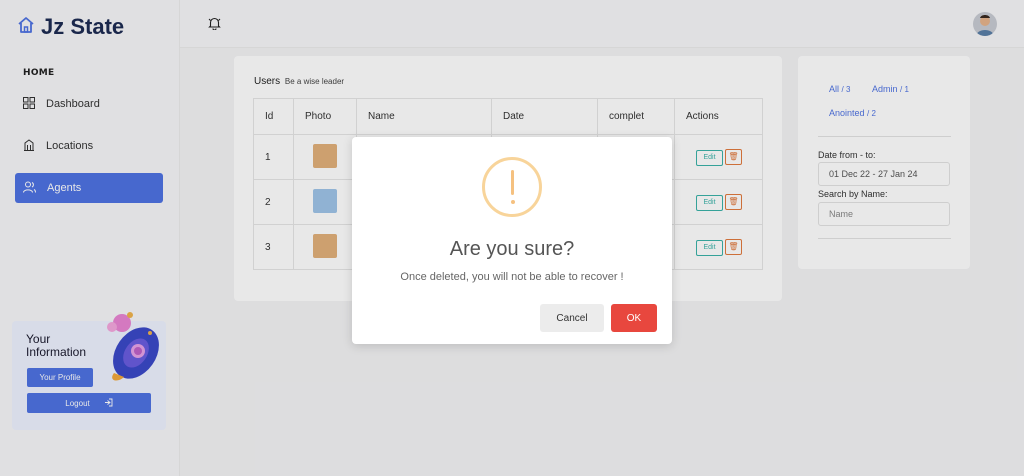 This screenshot has width=1024, height=476. Describe the element at coordinates (572, 318) in the screenshot. I see `cancel-button: Cancel` at that location.